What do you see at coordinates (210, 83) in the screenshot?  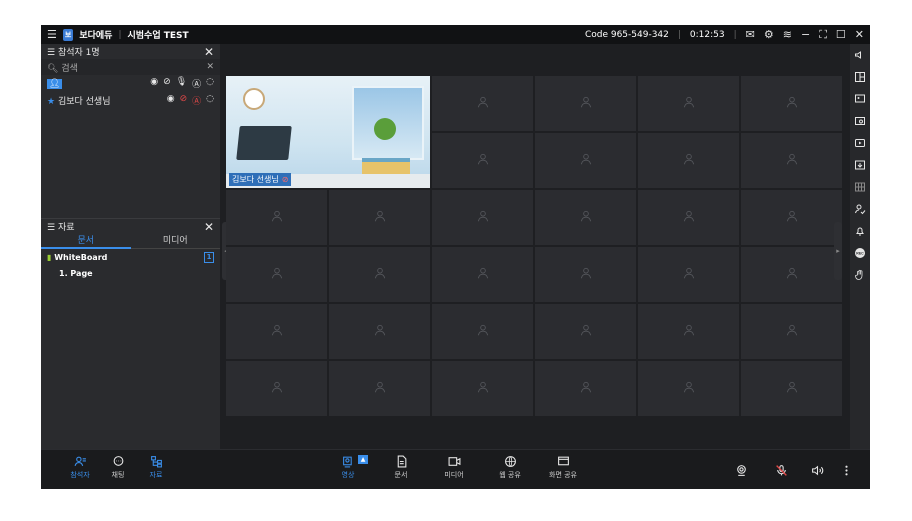 I see `chat-all-icon: ◌` at bounding box center [210, 83].